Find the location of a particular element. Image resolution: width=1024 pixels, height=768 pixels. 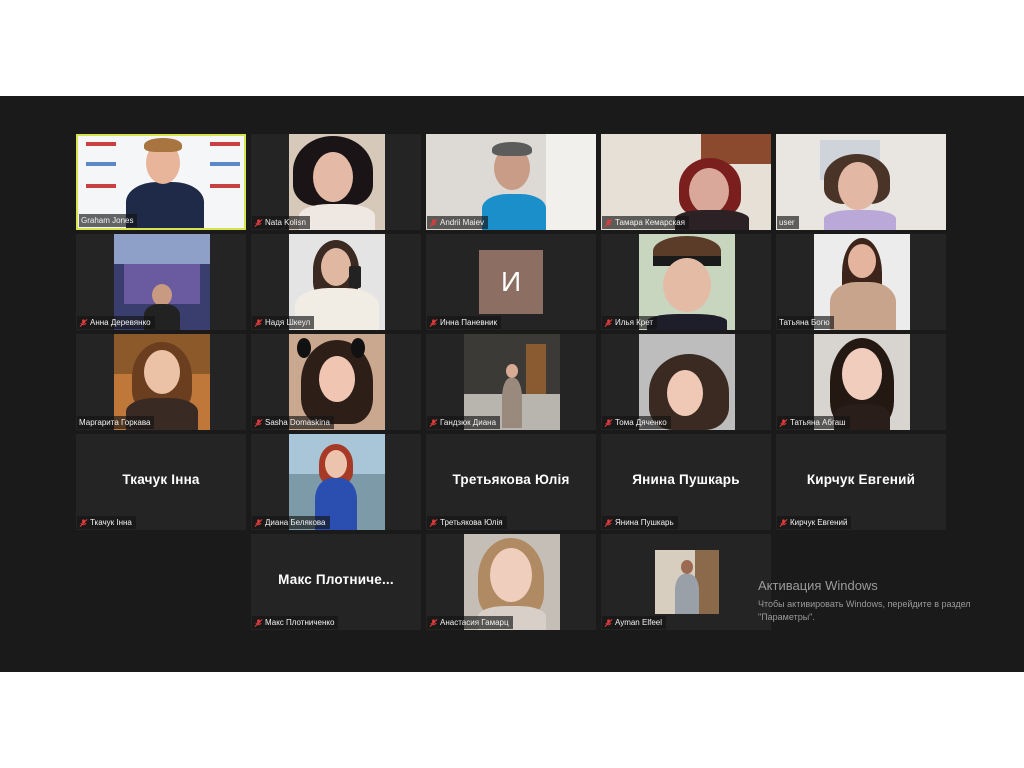

video-tile-andrii-maiev: Andrii Maiev is located at coordinates (511, 182).